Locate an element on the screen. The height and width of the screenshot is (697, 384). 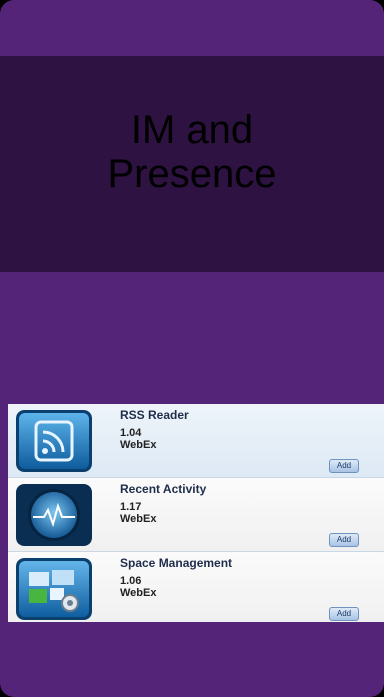
title-line-1: IM and is located at coordinates (192, 130).